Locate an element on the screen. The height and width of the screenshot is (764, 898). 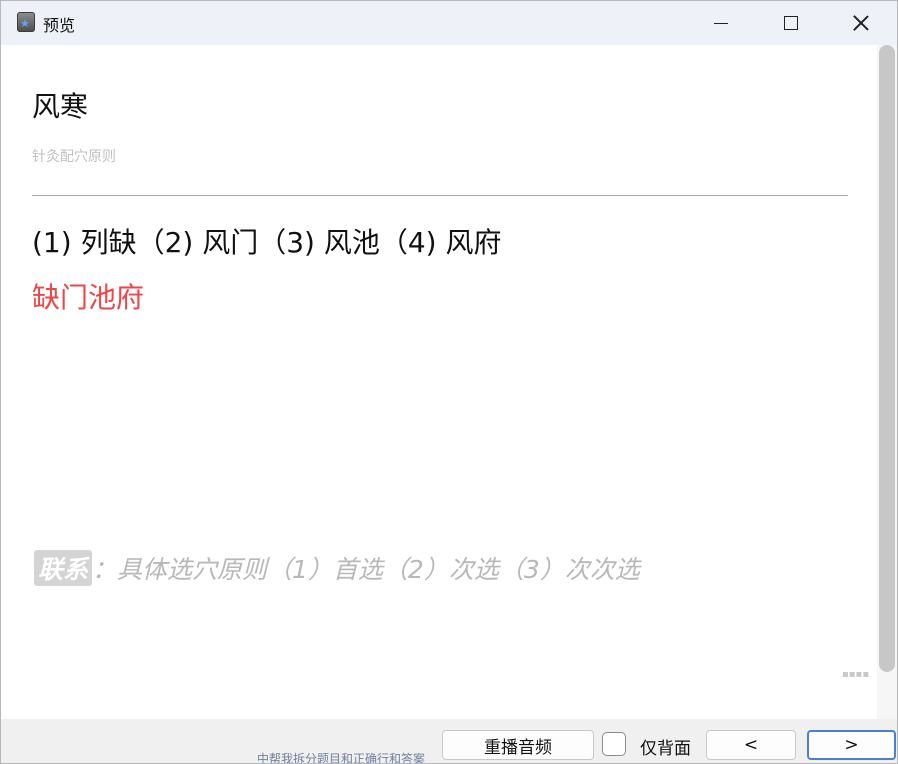
maximize-button is located at coordinates (791, 23).